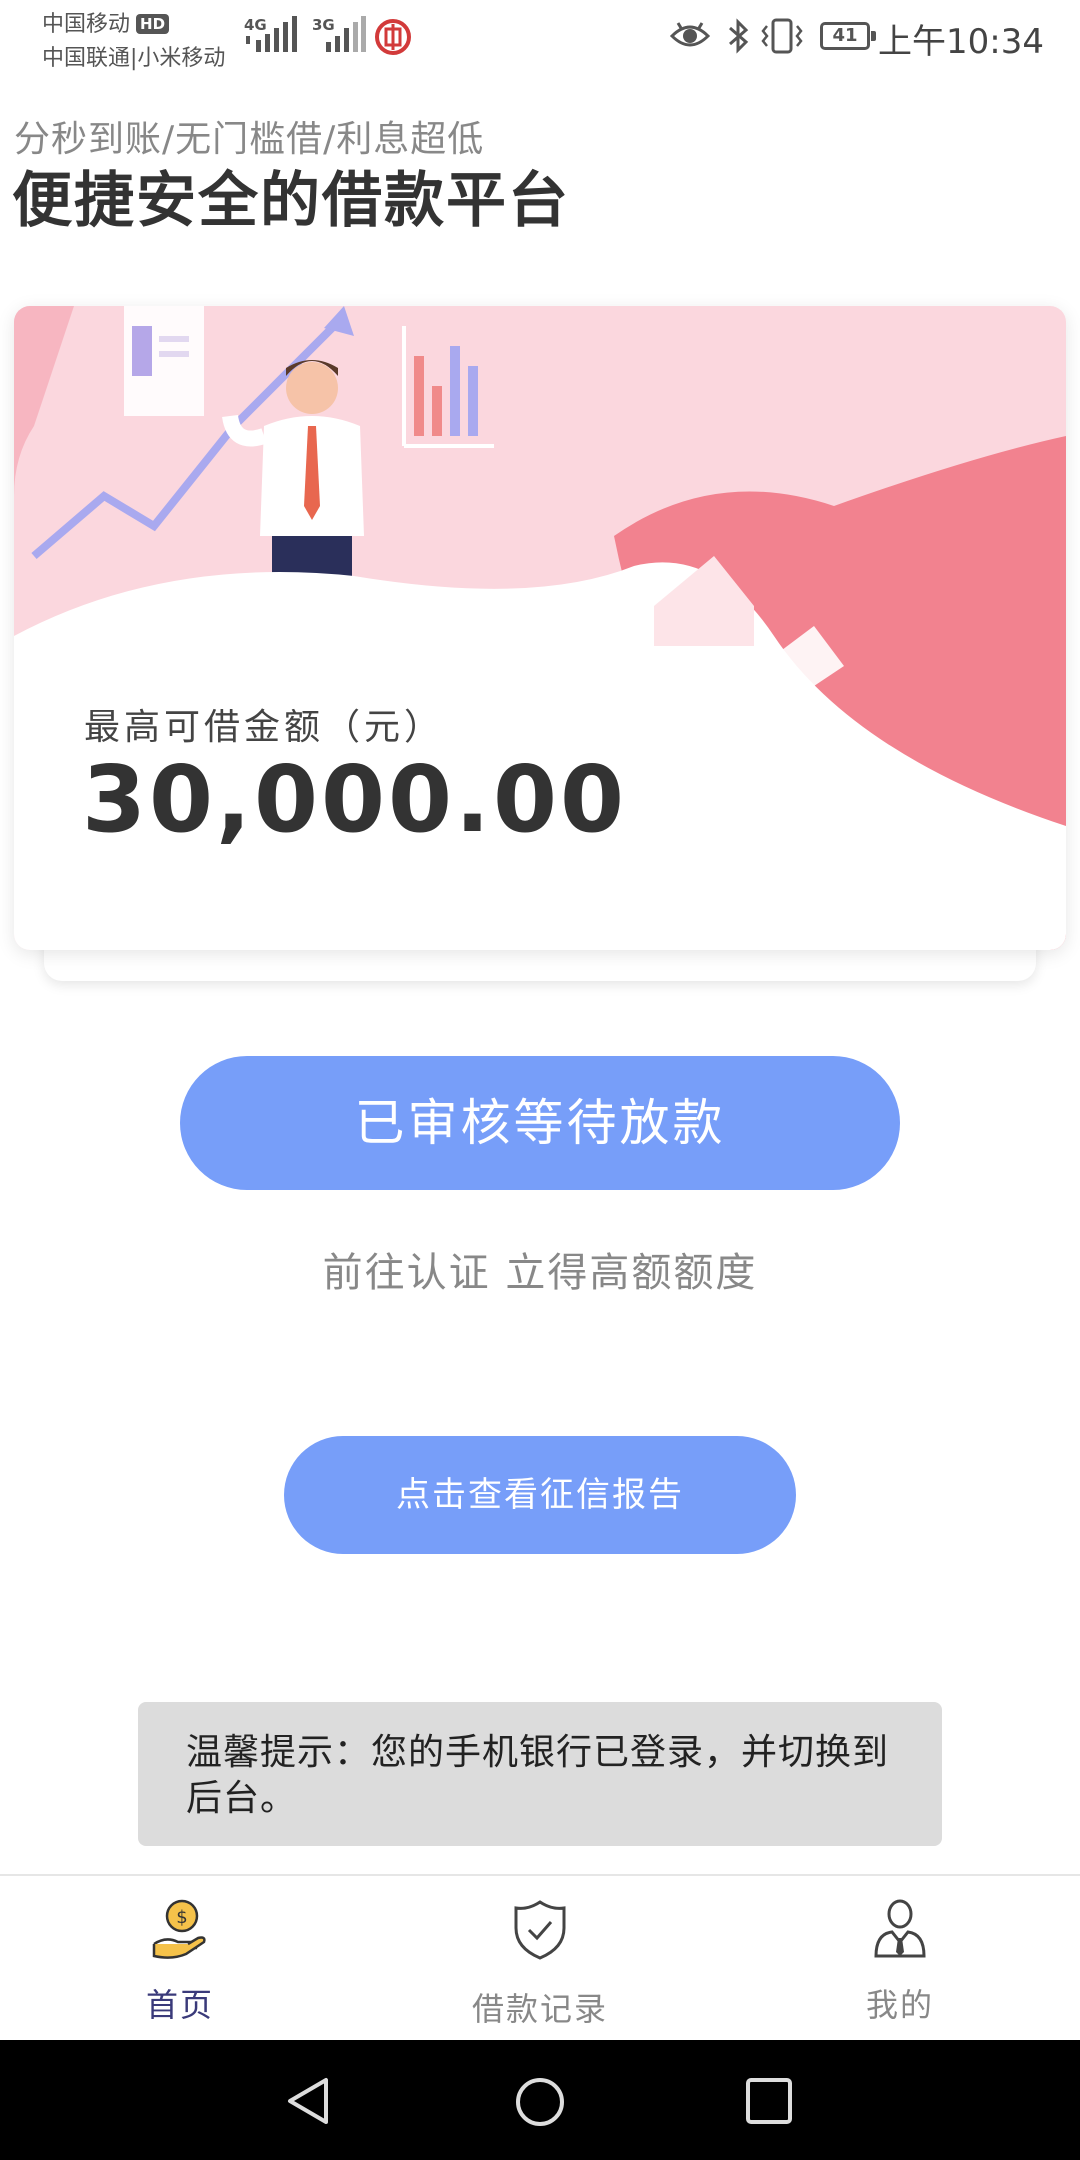  I want to click on nav-label-home: 首页, so click(179, 2005).